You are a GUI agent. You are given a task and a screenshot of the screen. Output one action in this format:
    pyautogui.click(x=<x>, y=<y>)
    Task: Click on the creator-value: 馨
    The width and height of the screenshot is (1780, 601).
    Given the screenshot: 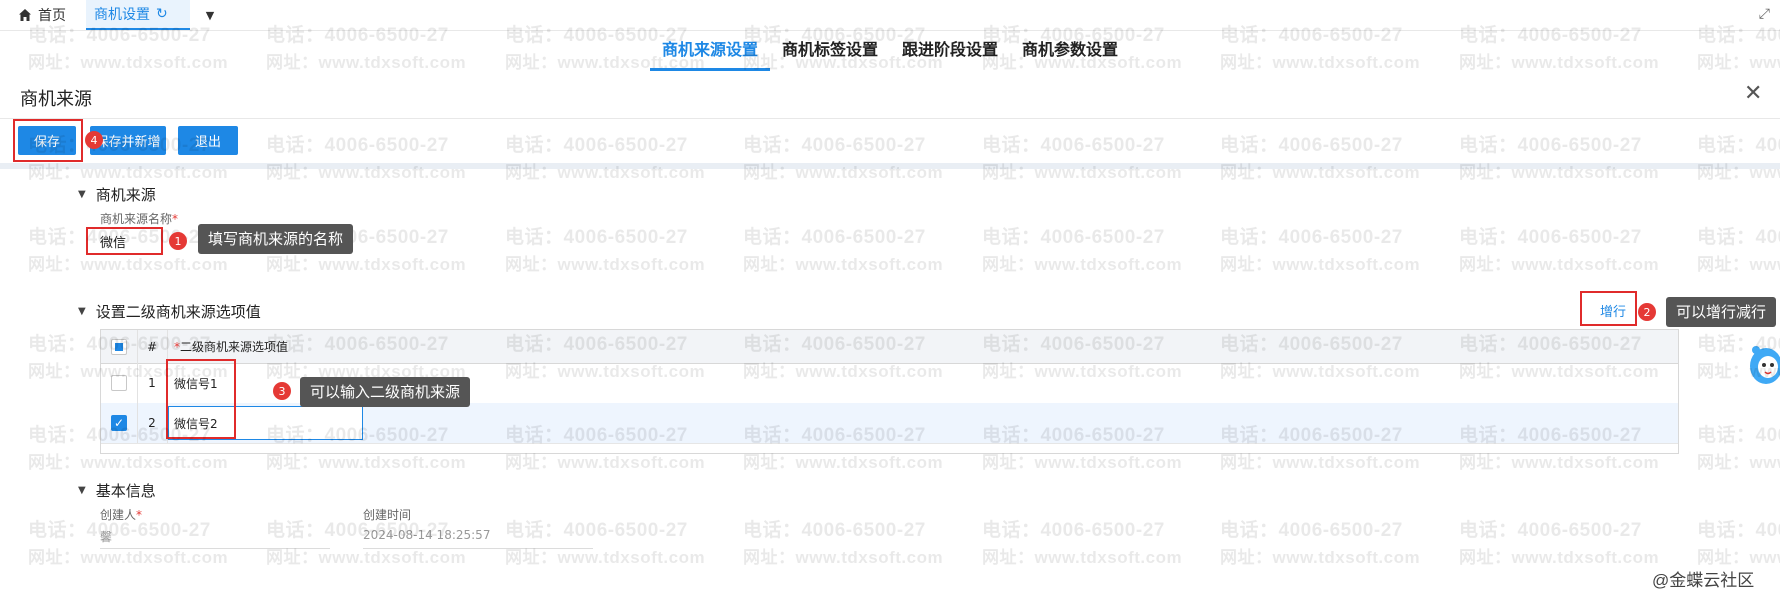 What is the action you would take?
    pyautogui.click(x=106, y=537)
    